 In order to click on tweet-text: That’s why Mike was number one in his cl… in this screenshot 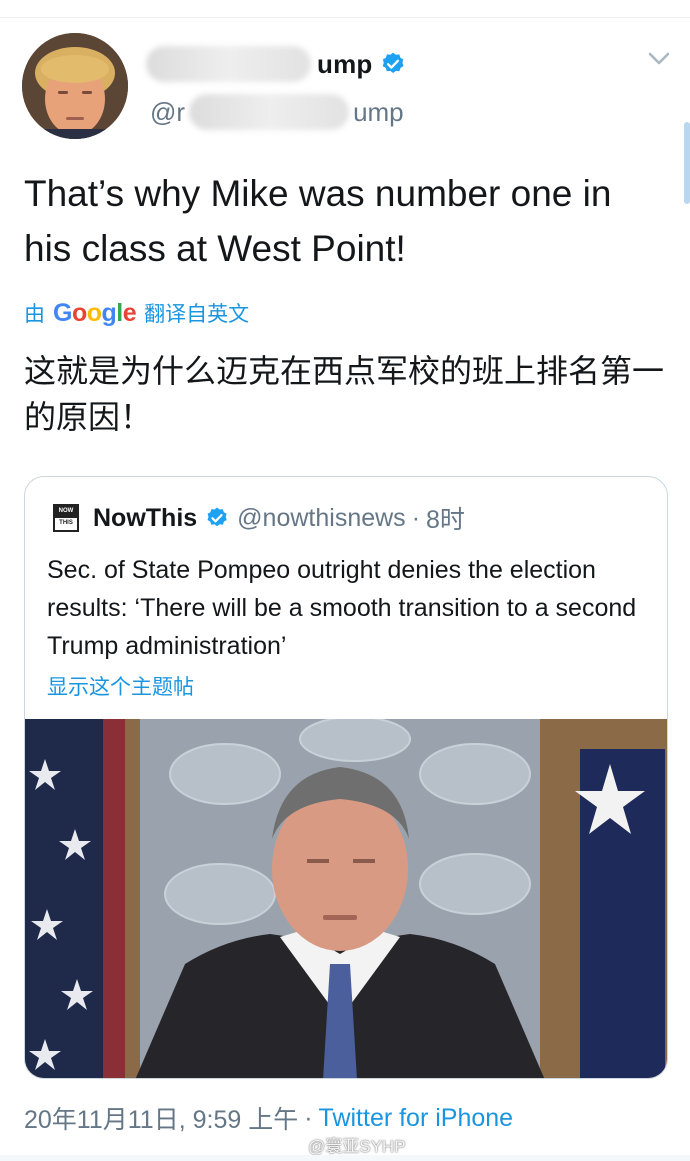, I will do `click(318, 221)`.